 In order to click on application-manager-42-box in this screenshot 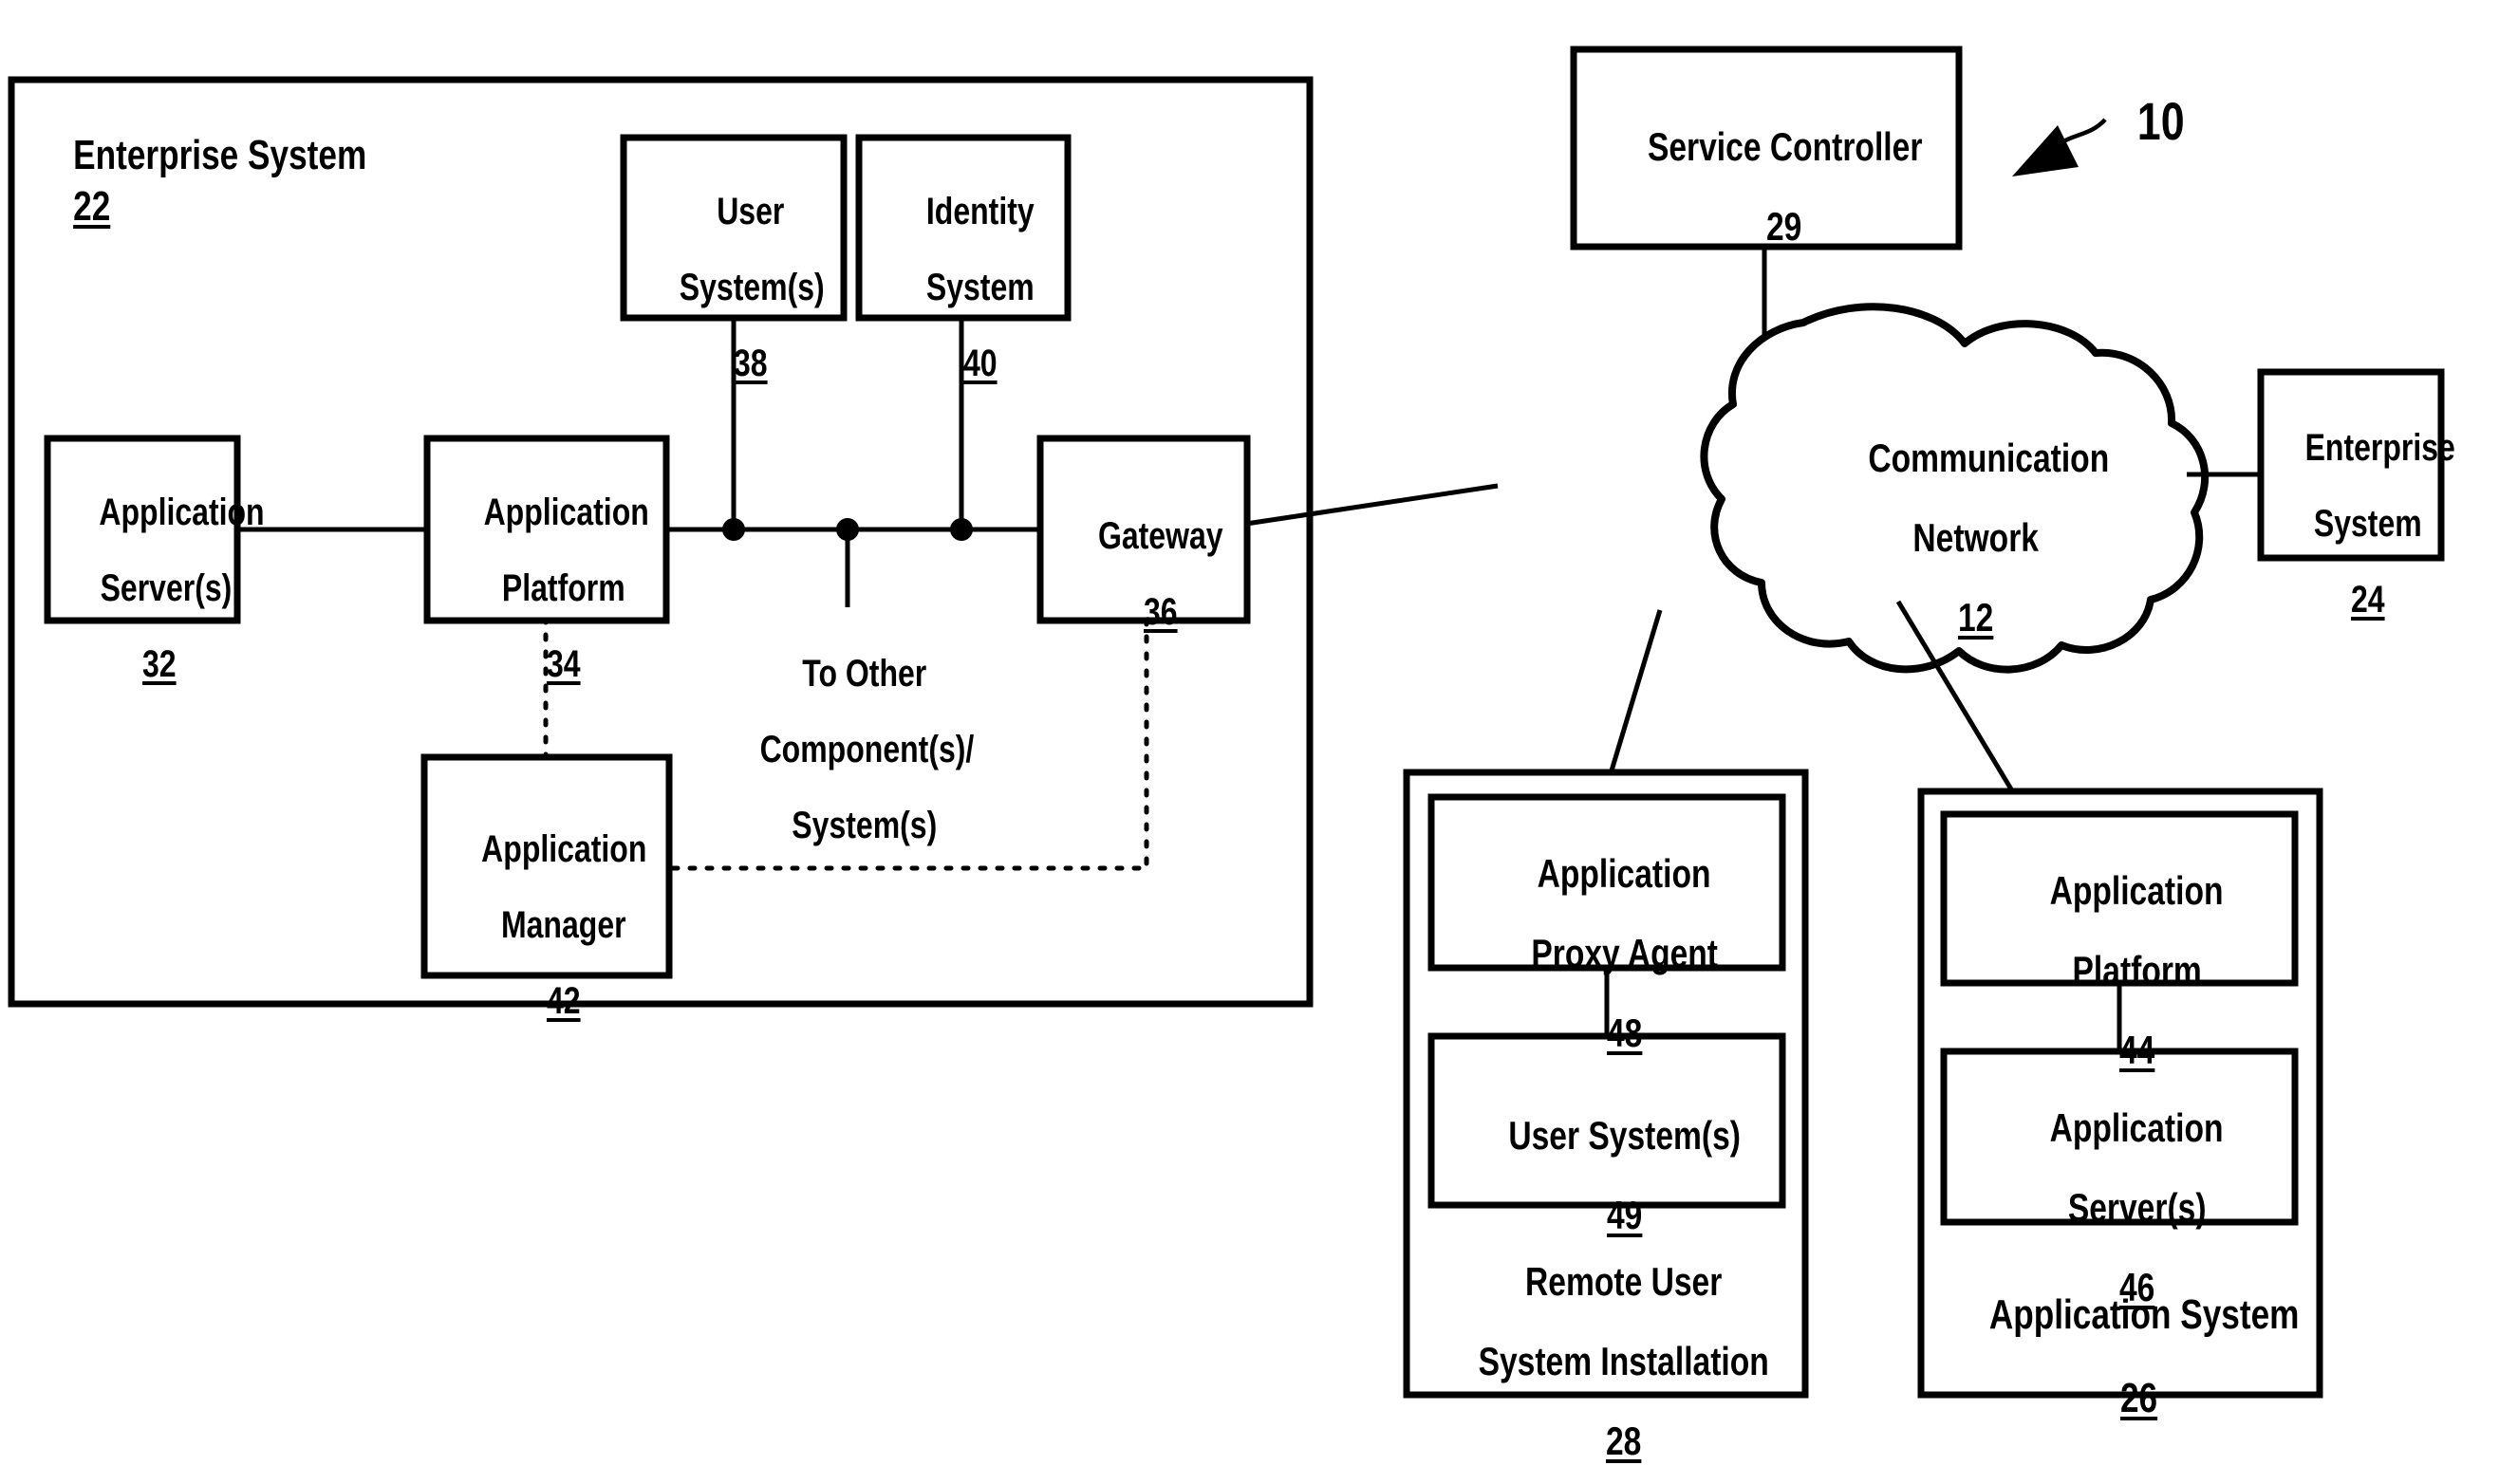, I will do `click(546, 866)`.